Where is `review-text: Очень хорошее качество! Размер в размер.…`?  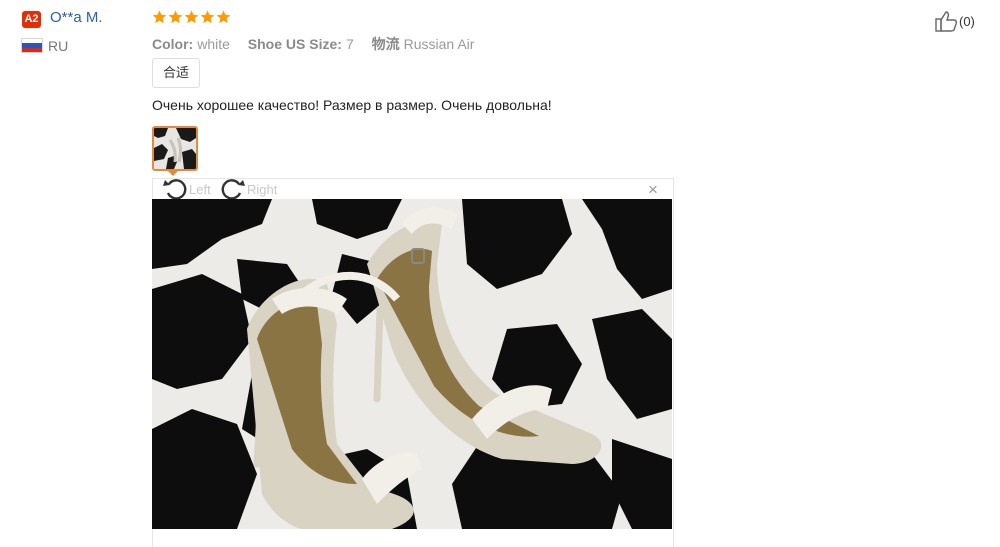 review-text: Очень хорошее качество! Размер в размер.… is located at coordinates (352, 105).